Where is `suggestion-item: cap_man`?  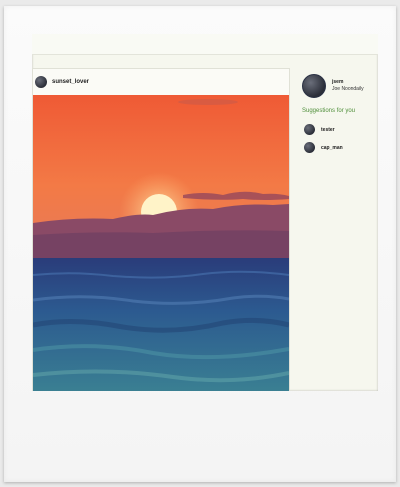
suggestion-item: cap_man is located at coordinates (323, 147).